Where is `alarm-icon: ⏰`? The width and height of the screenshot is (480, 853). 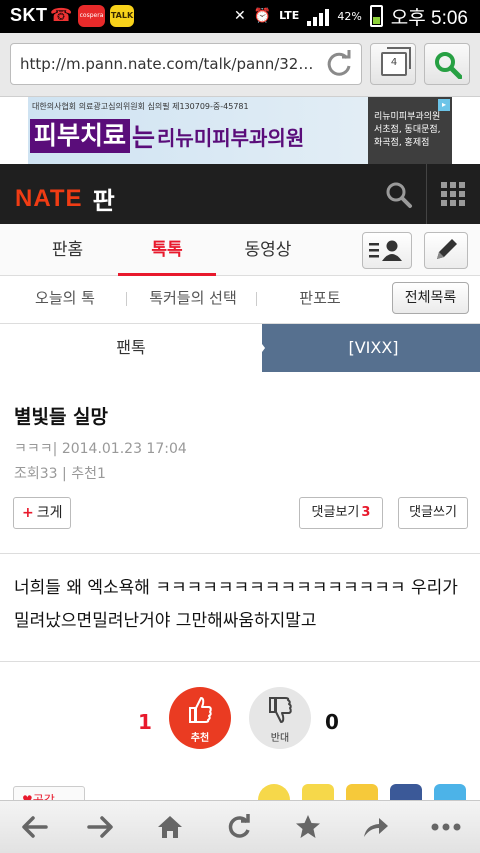 alarm-icon: ⏰ is located at coordinates (262, 16).